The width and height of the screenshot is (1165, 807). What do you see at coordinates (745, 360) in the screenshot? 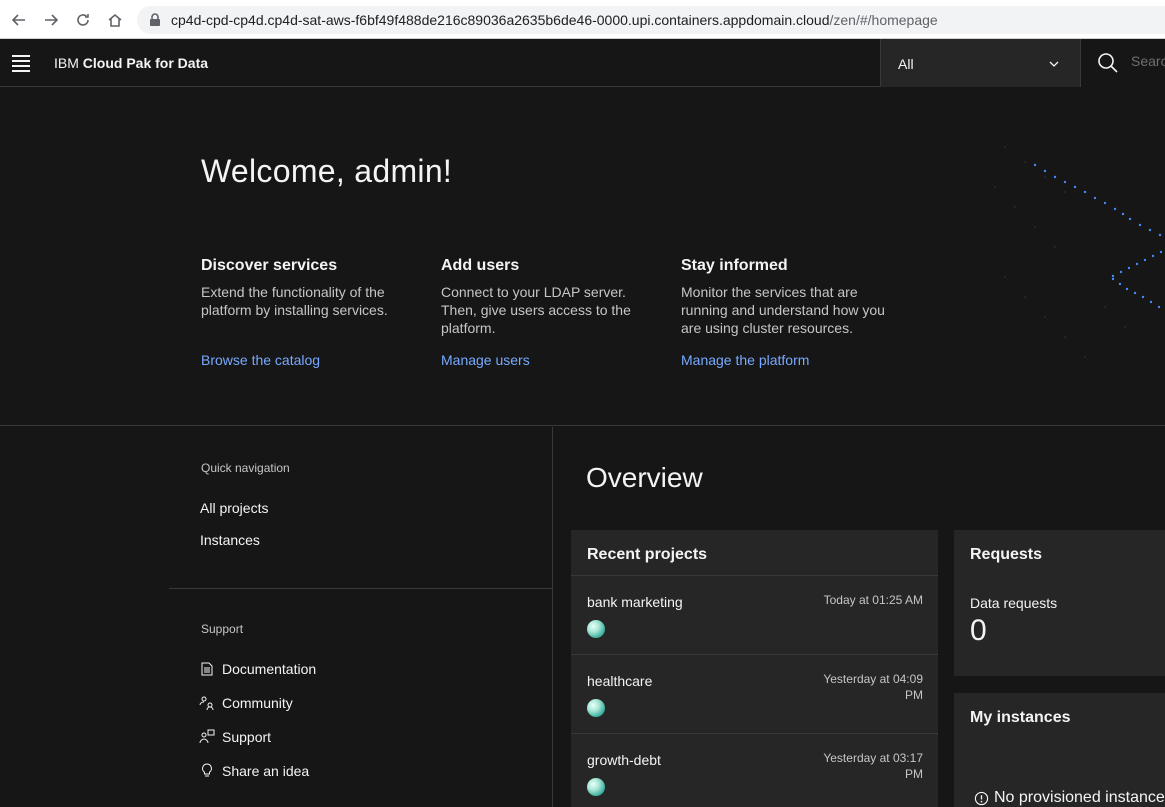
I see `manage-platform-link: Manage the platform` at bounding box center [745, 360].